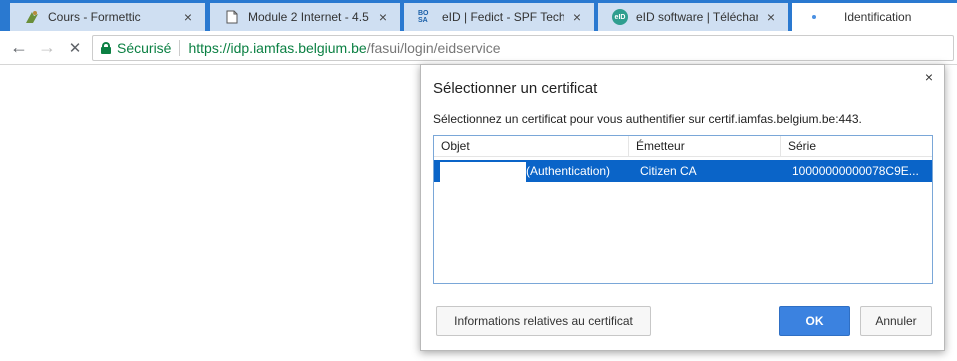 This screenshot has width=957, height=361. Describe the element at coordinates (75, 48) in the screenshot. I see `stop-loading-icon: ✕` at that location.